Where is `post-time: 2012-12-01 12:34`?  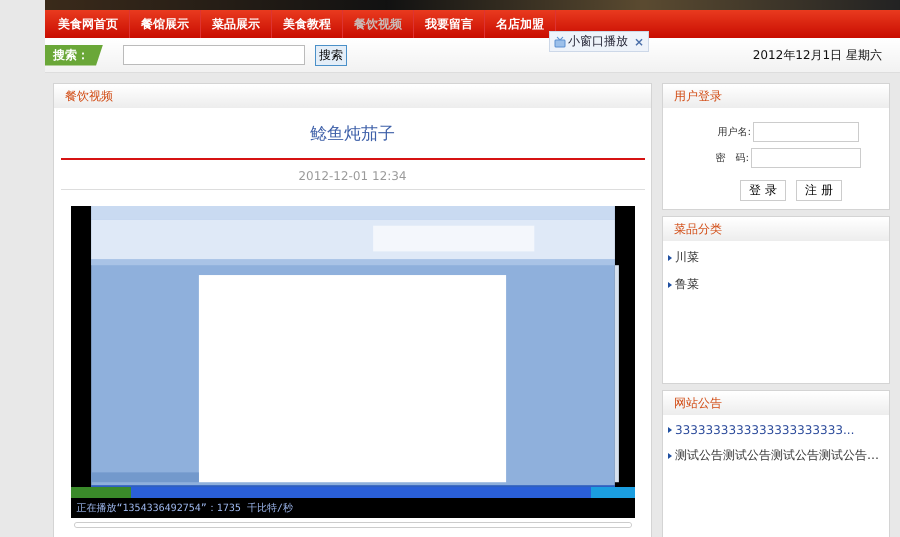
post-time: 2012-12-01 12:34 is located at coordinates (352, 176).